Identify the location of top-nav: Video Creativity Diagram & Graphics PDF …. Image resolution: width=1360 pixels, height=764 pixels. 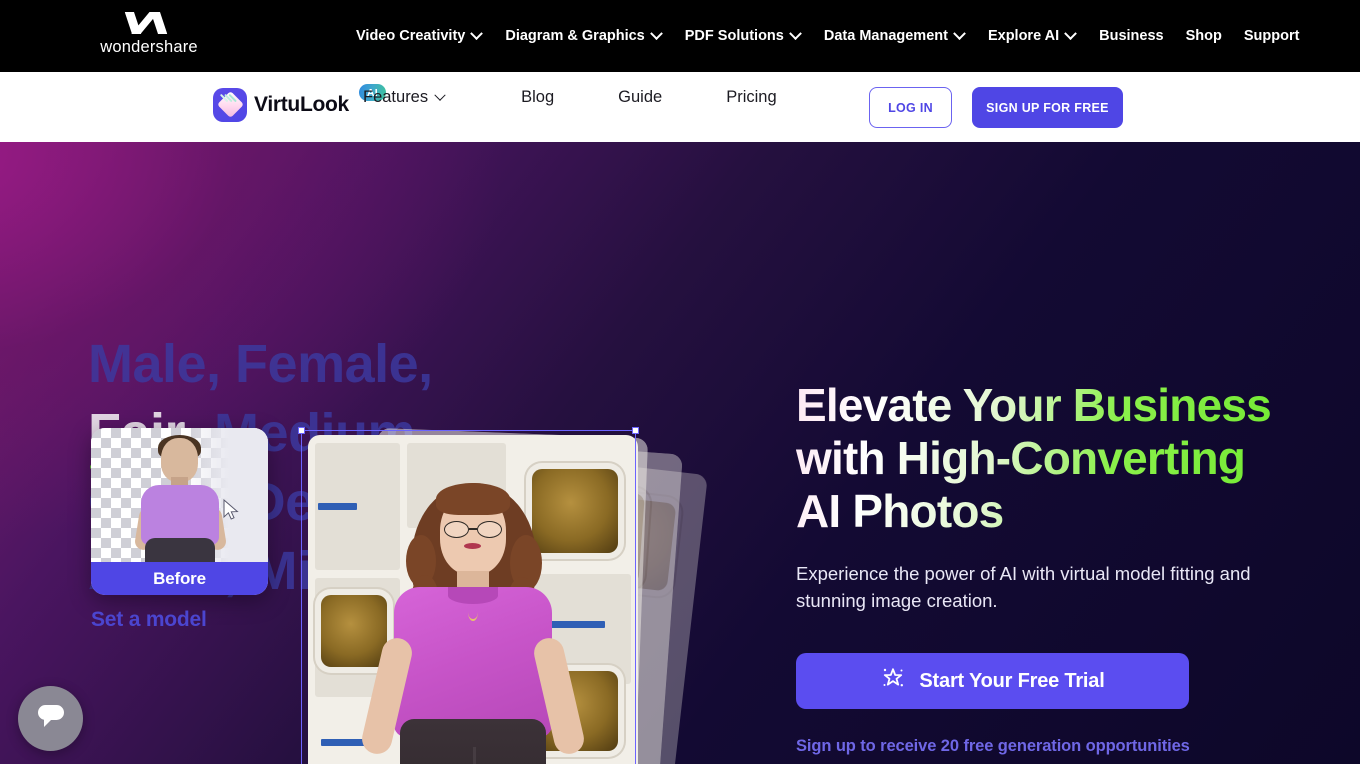
(838, 36).